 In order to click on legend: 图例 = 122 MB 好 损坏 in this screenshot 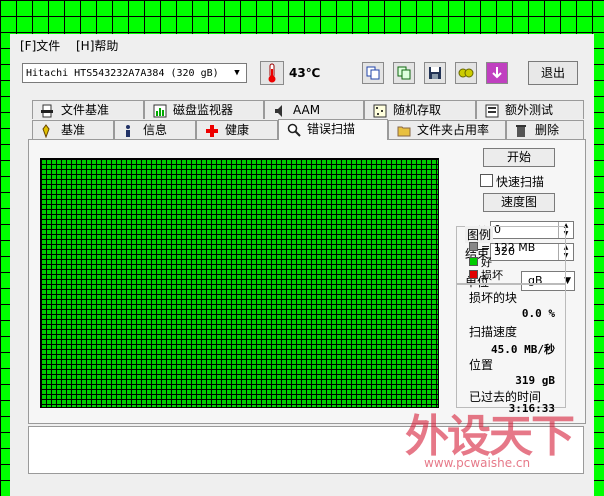, I will do `click(511, 255)`.